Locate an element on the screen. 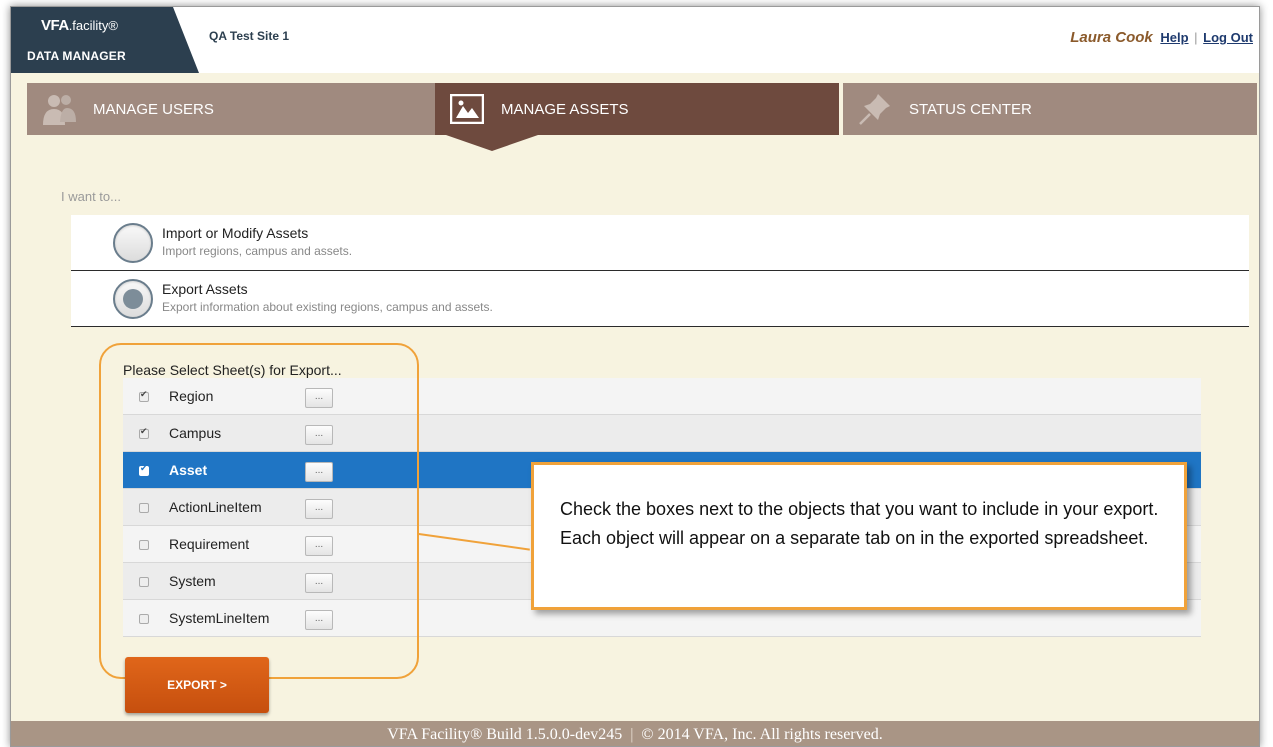 Image resolution: width=1273 pixels, height=747 pixels. main-tabs: MANAGE USERS MANAGE ASSETS STATUS CENTER is located at coordinates (635, 109).